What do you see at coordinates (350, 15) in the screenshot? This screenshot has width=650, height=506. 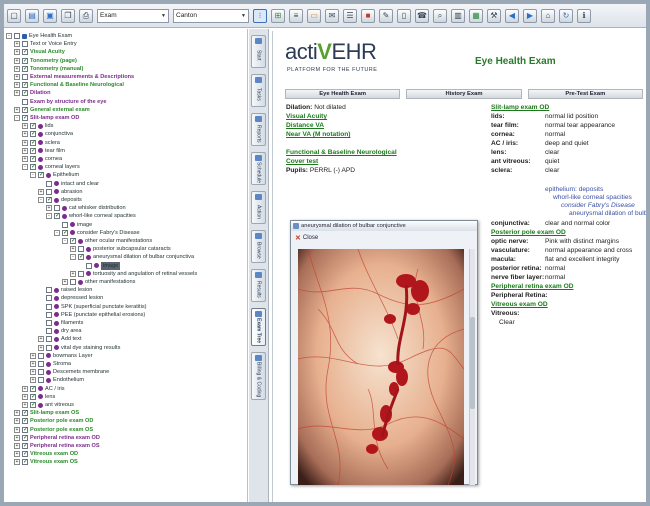 I see `notes-icon: ☰` at bounding box center [350, 15].